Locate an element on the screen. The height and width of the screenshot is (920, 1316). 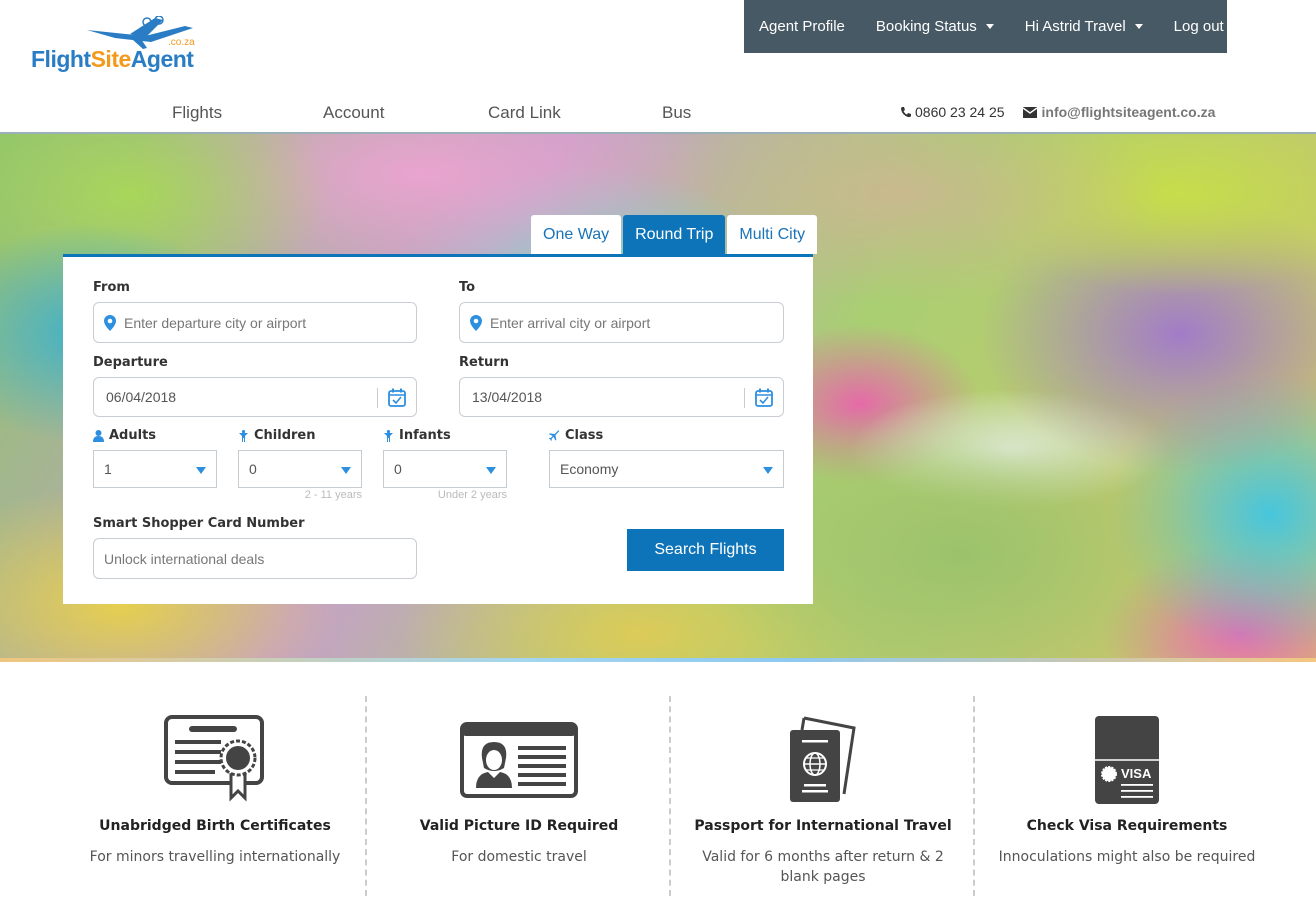
visa-icon: VISA is located at coordinates (1127, 760).